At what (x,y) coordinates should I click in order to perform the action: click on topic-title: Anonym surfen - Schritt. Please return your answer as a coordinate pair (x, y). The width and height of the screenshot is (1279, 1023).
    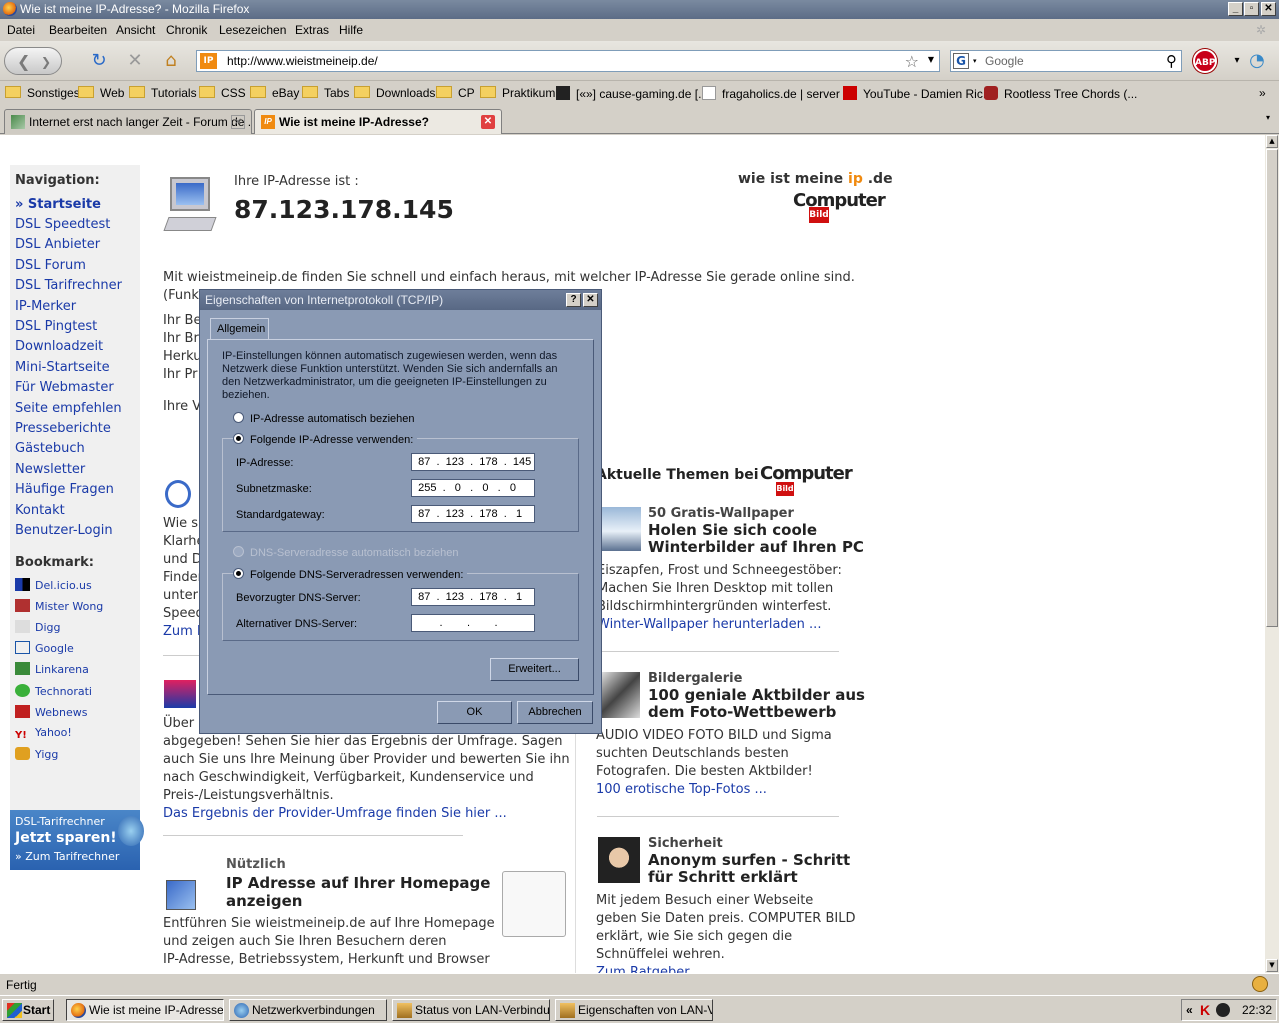
    Looking at the image, I should click on (749, 860).